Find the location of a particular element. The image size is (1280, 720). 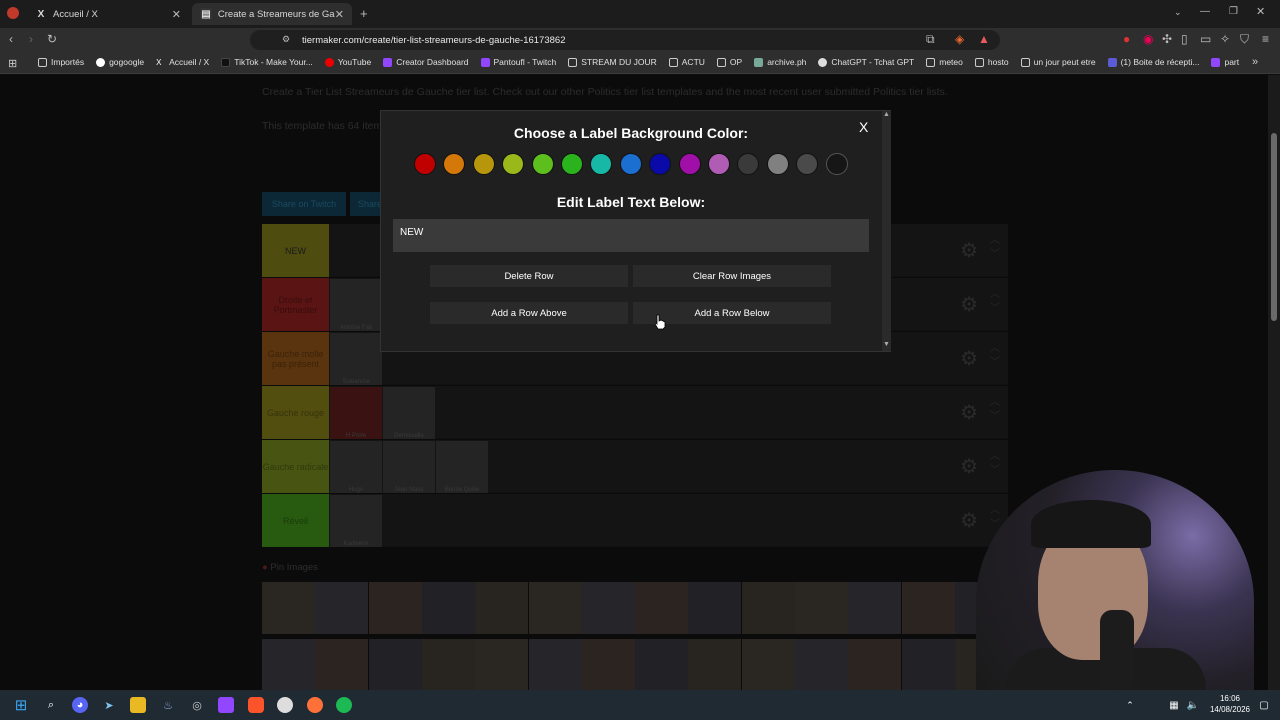

tab-search-icon: ⌄ is located at coordinates (1178, 12).